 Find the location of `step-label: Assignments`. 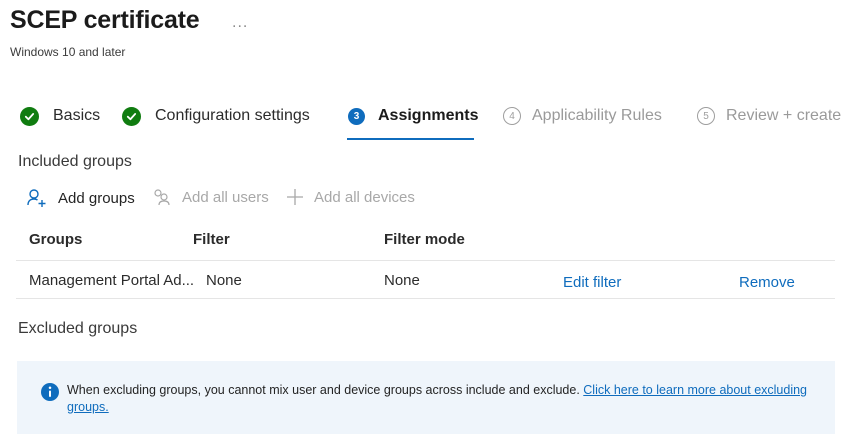

step-label: Assignments is located at coordinates (428, 115).